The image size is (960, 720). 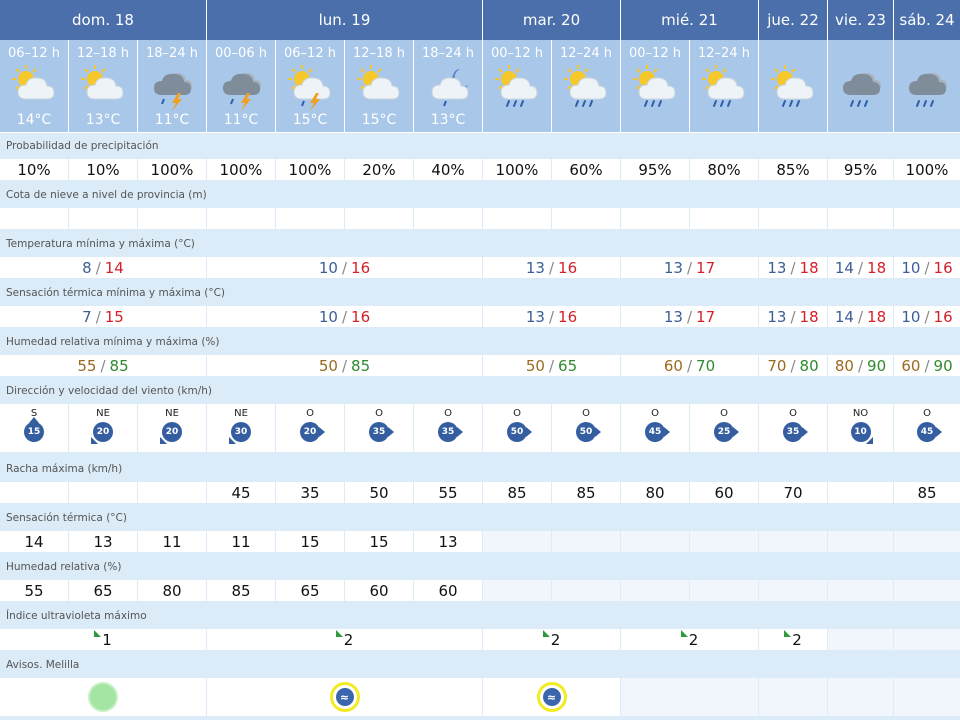 I want to click on period-header: 06–12 h 15°C, so click(x=310, y=86).